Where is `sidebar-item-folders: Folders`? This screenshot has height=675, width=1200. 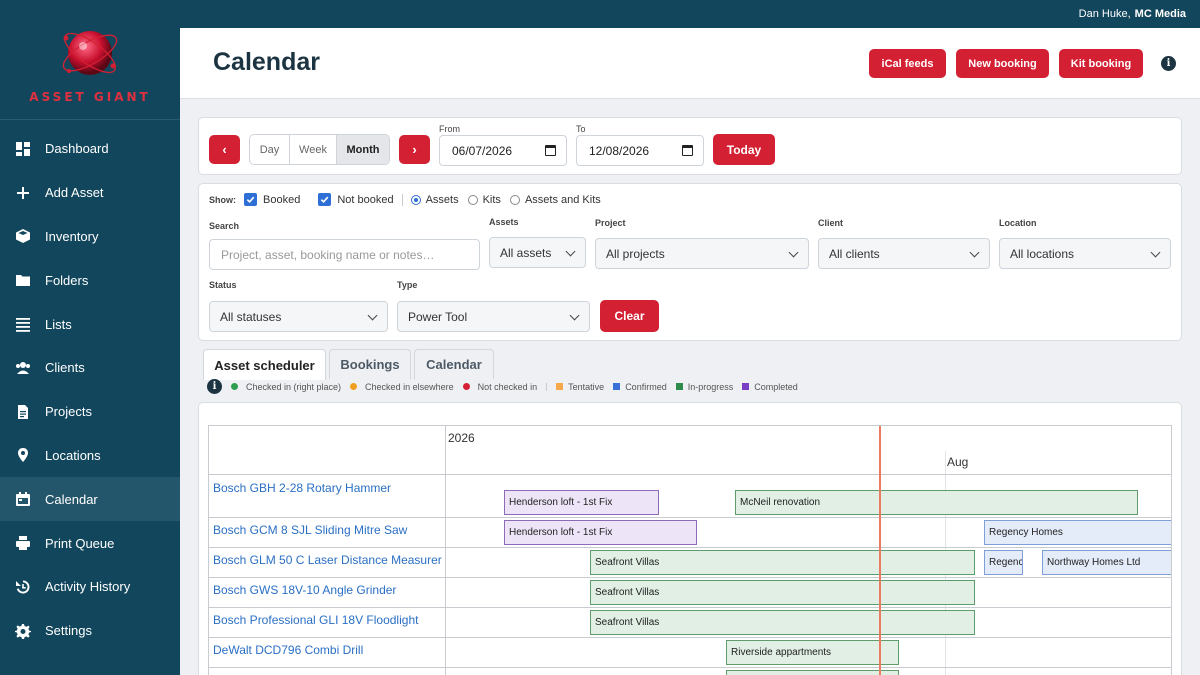
sidebar-item-folders: Folders is located at coordinates (90, 280).